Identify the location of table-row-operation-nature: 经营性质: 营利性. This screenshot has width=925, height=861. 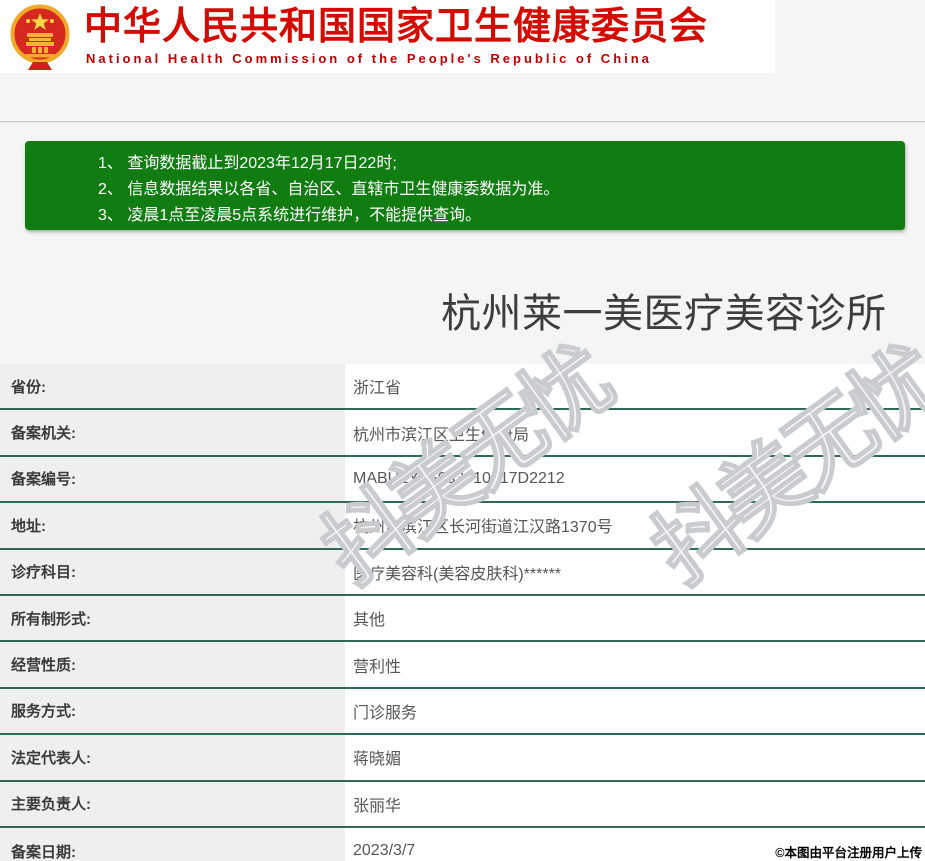
(462, 665).